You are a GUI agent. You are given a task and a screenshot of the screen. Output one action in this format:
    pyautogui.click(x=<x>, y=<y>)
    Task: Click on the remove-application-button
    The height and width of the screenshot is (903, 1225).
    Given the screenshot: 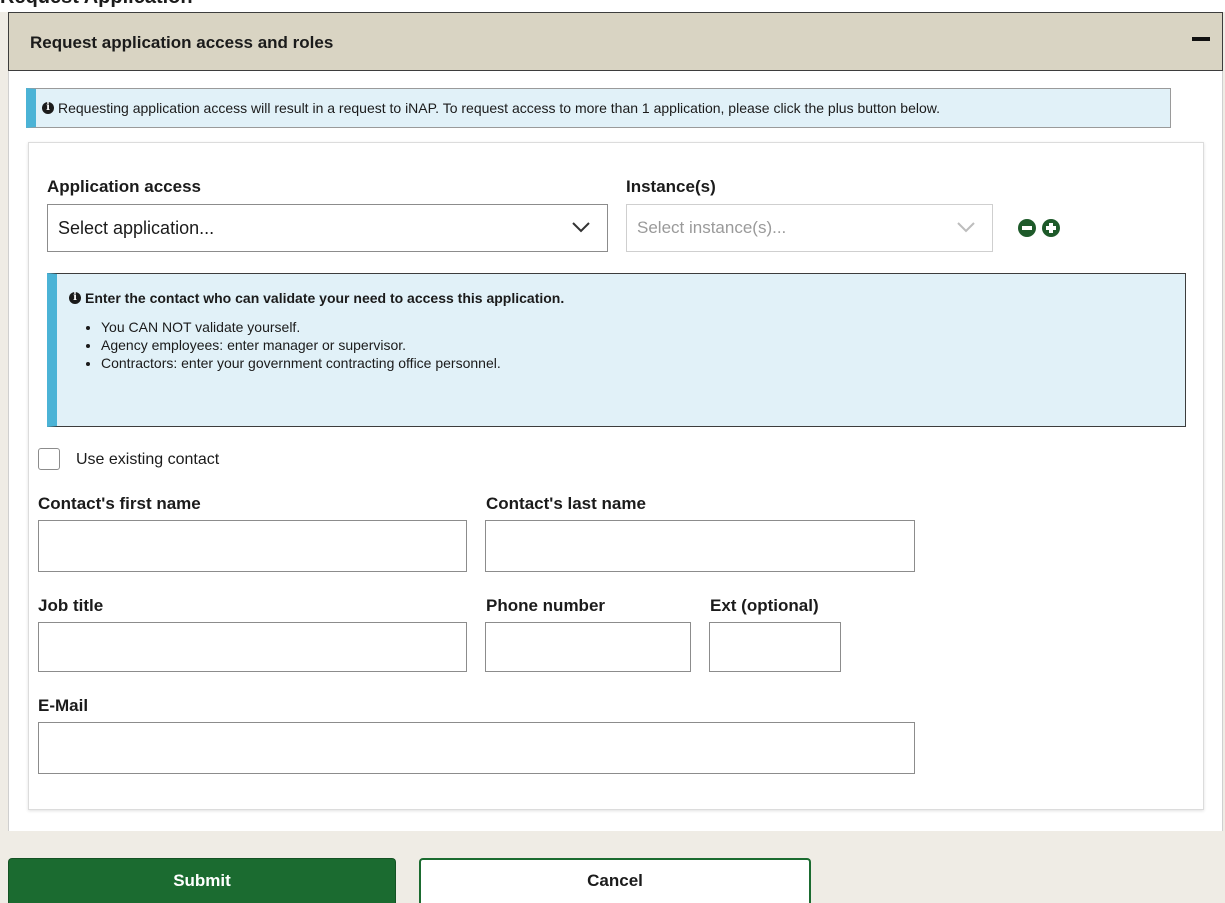 What is the action you would take?
    pyautogui.click(x=1027, y=228)
    